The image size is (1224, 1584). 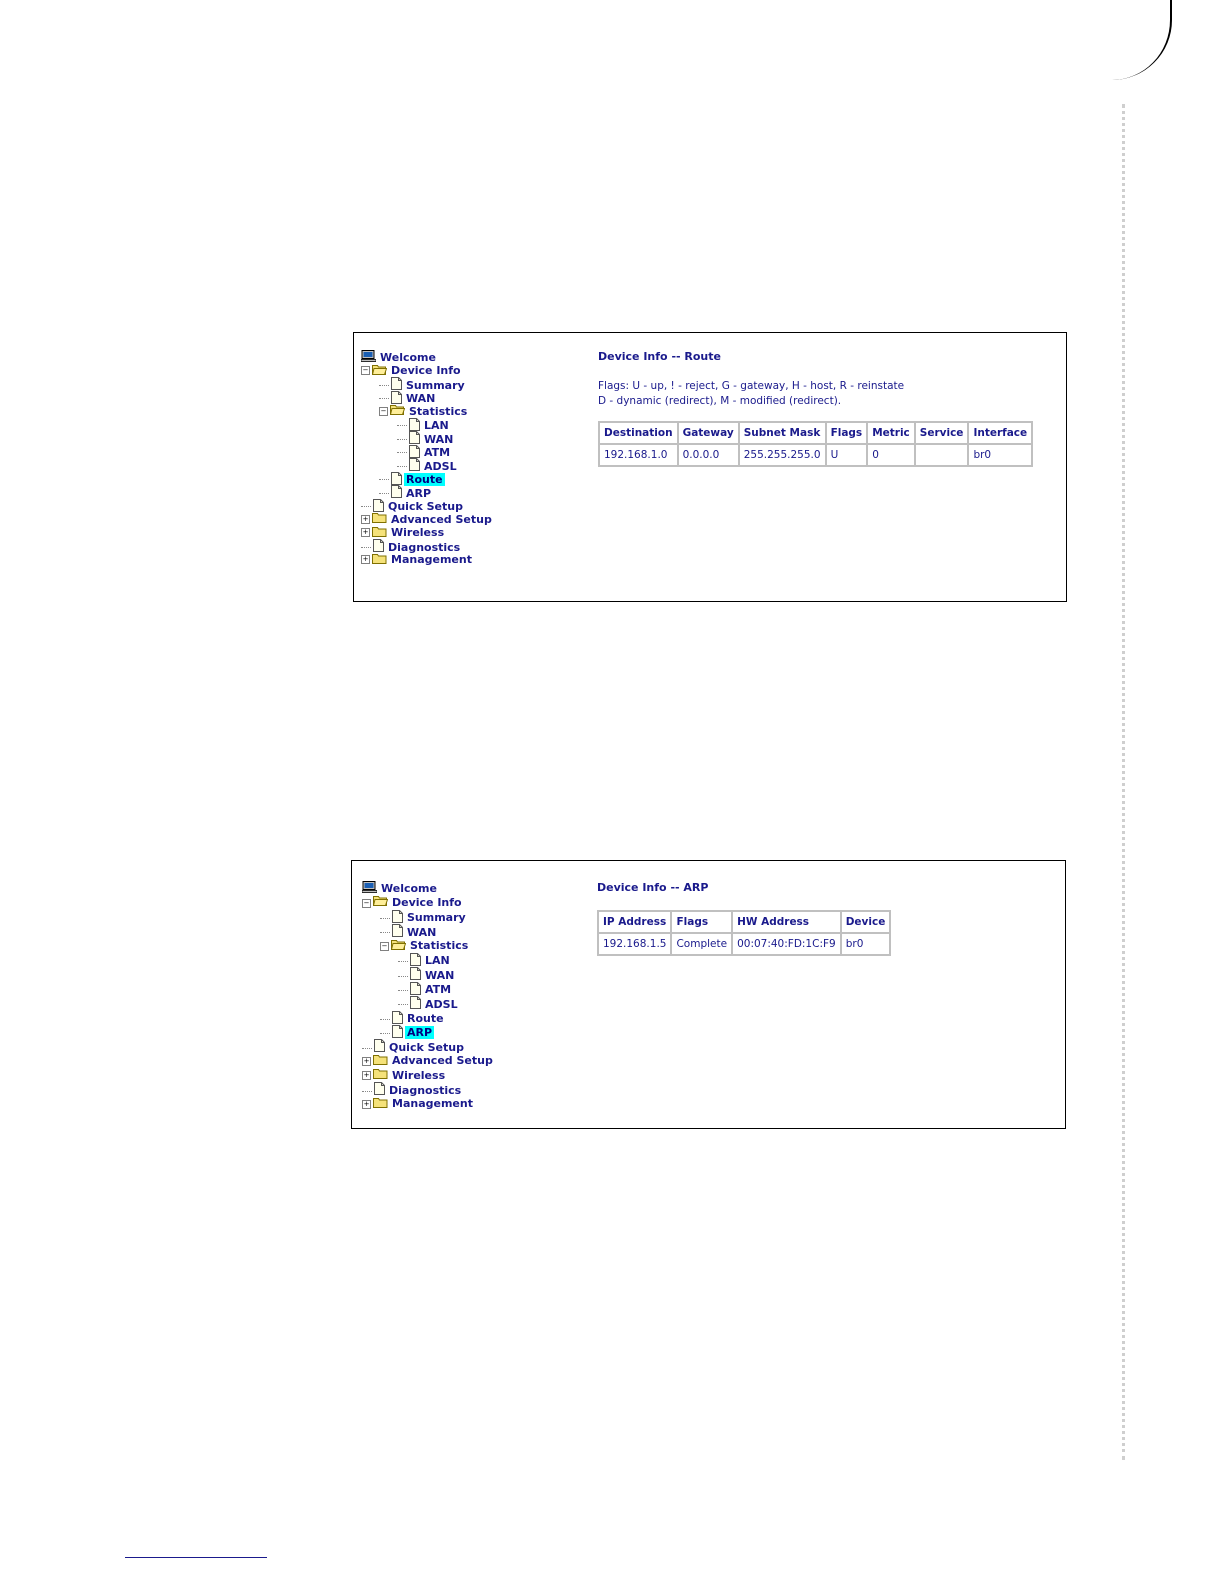 I want to click on column-header: Metric, so click(x=891, y=433).